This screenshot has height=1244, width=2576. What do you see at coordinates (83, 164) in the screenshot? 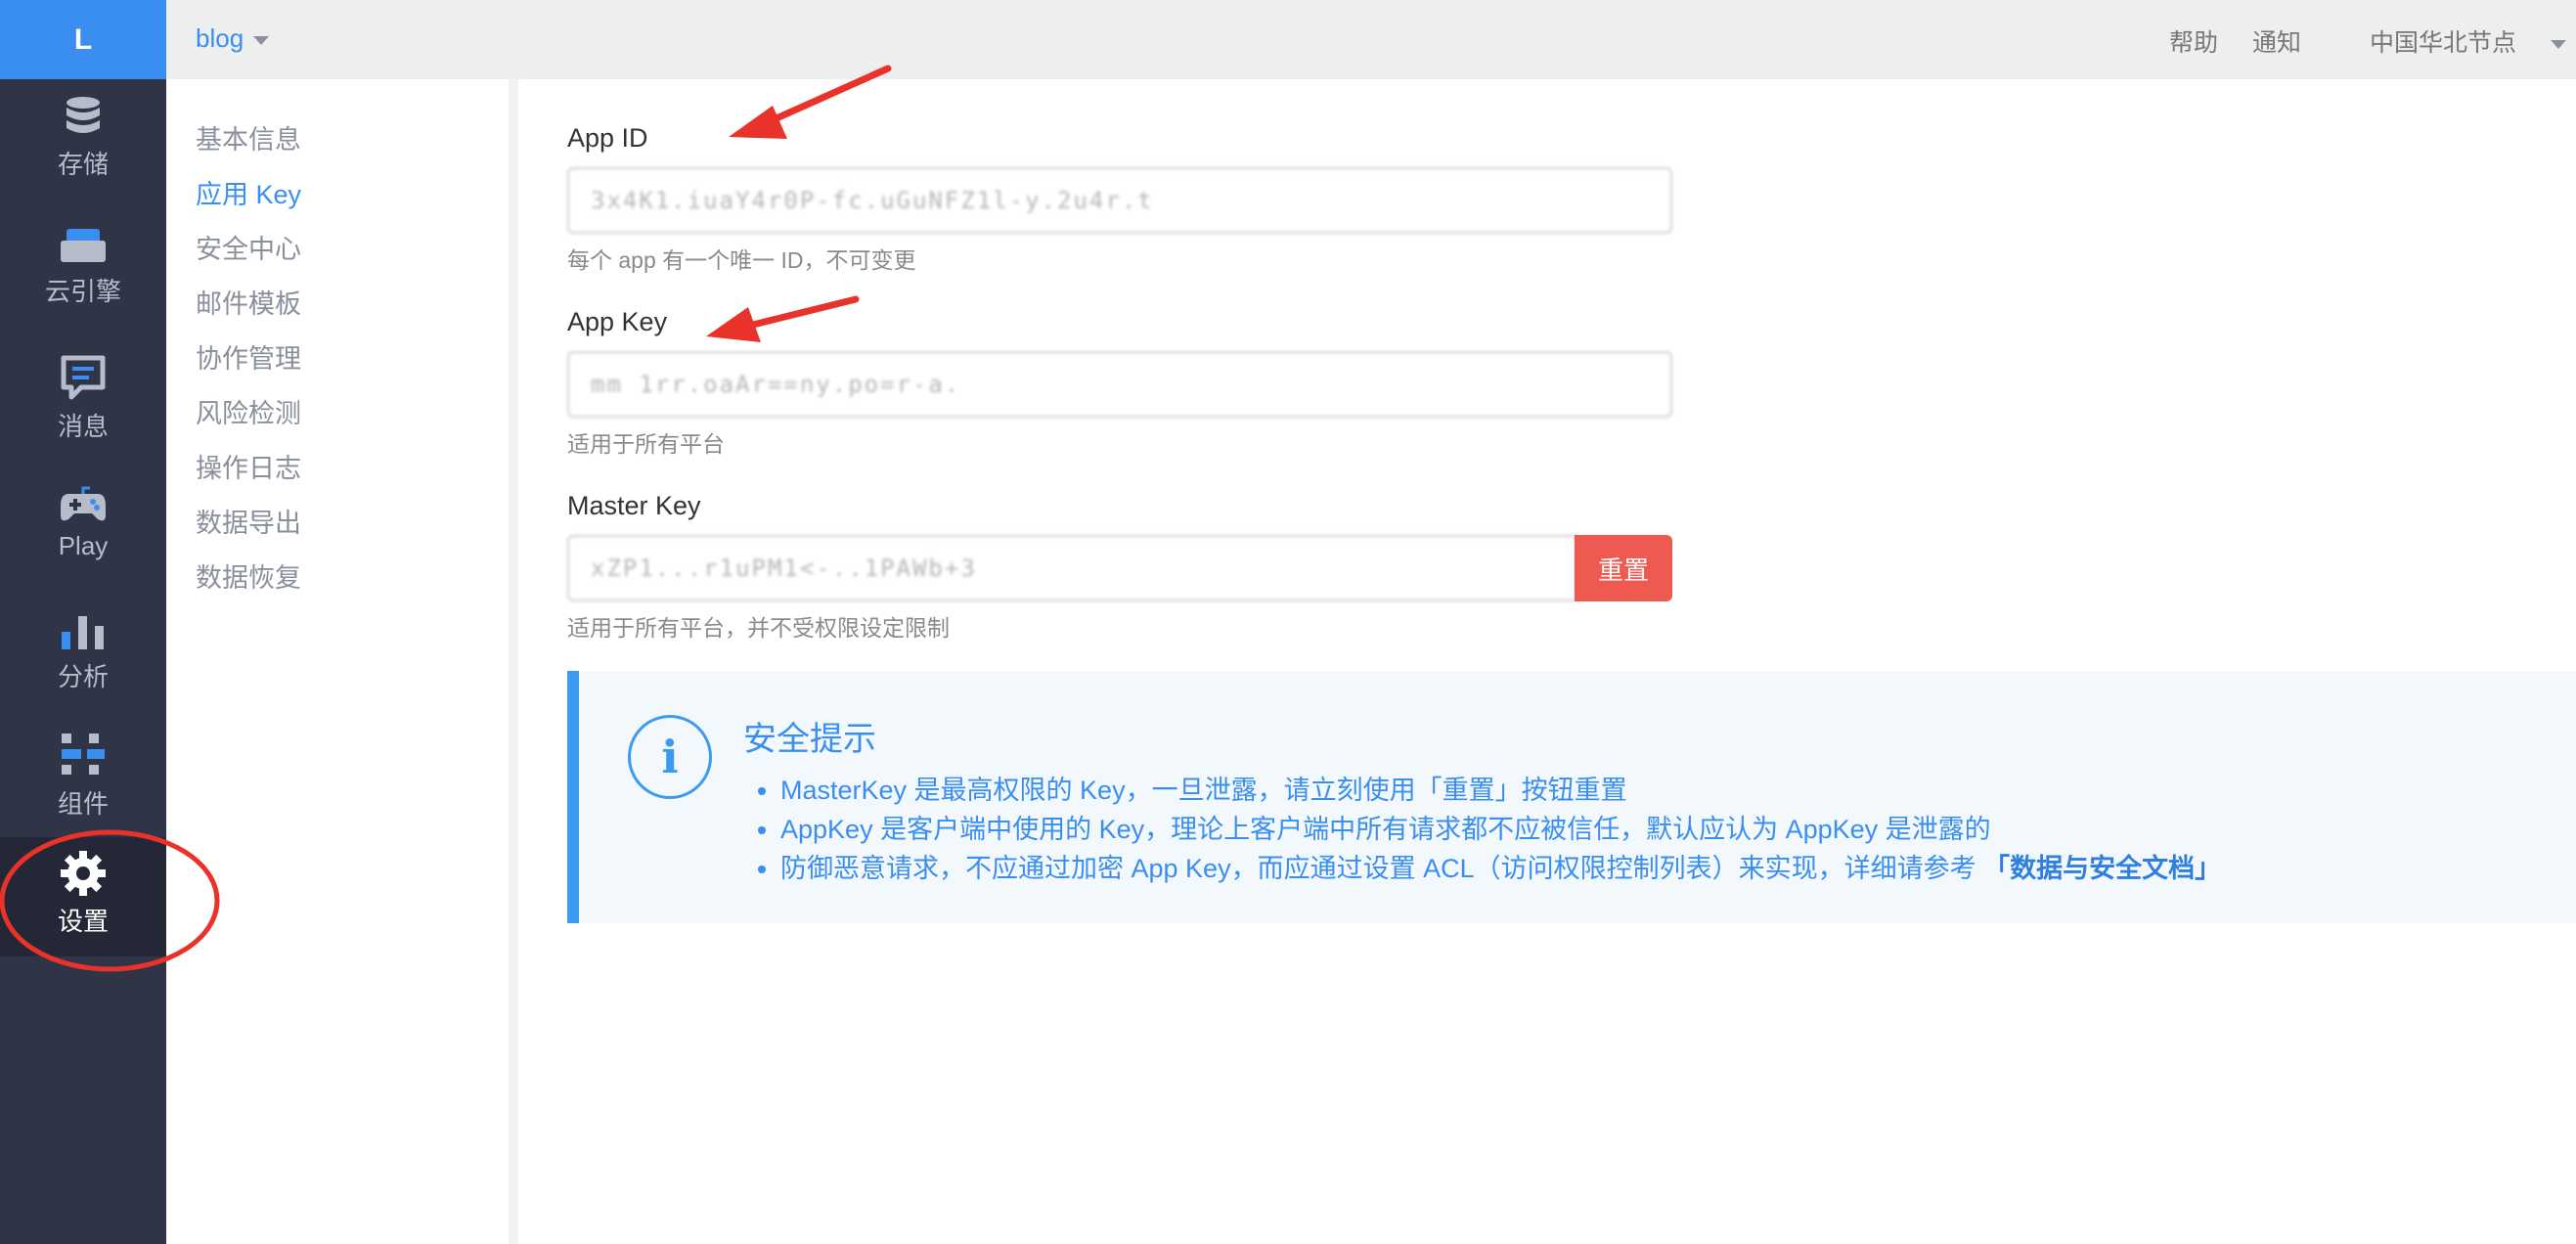
I see `rail-item-label: 存储` at bounding box center [83, 164].